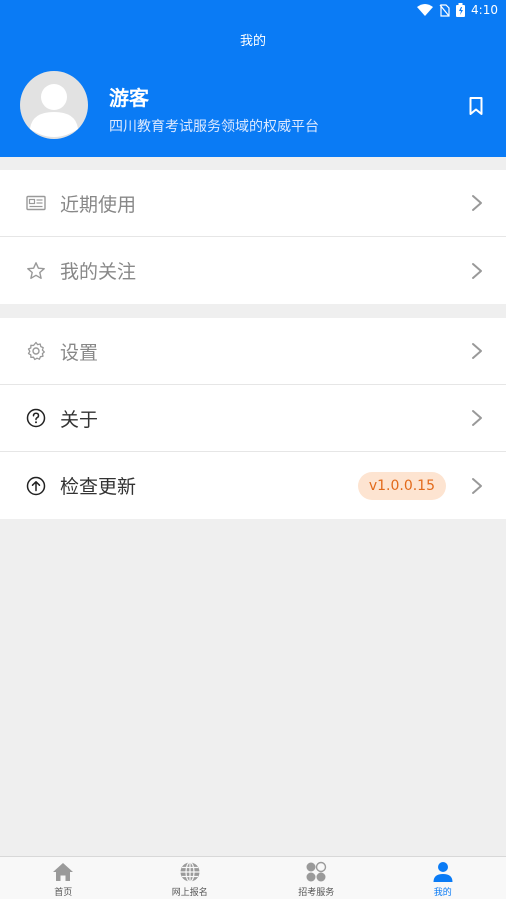 The image size is (506, 899). What do you see at coordinates (253, 203) in the screenshot?
I see `menu-item-recent: 近期使用` at bounding box center [253, 203].